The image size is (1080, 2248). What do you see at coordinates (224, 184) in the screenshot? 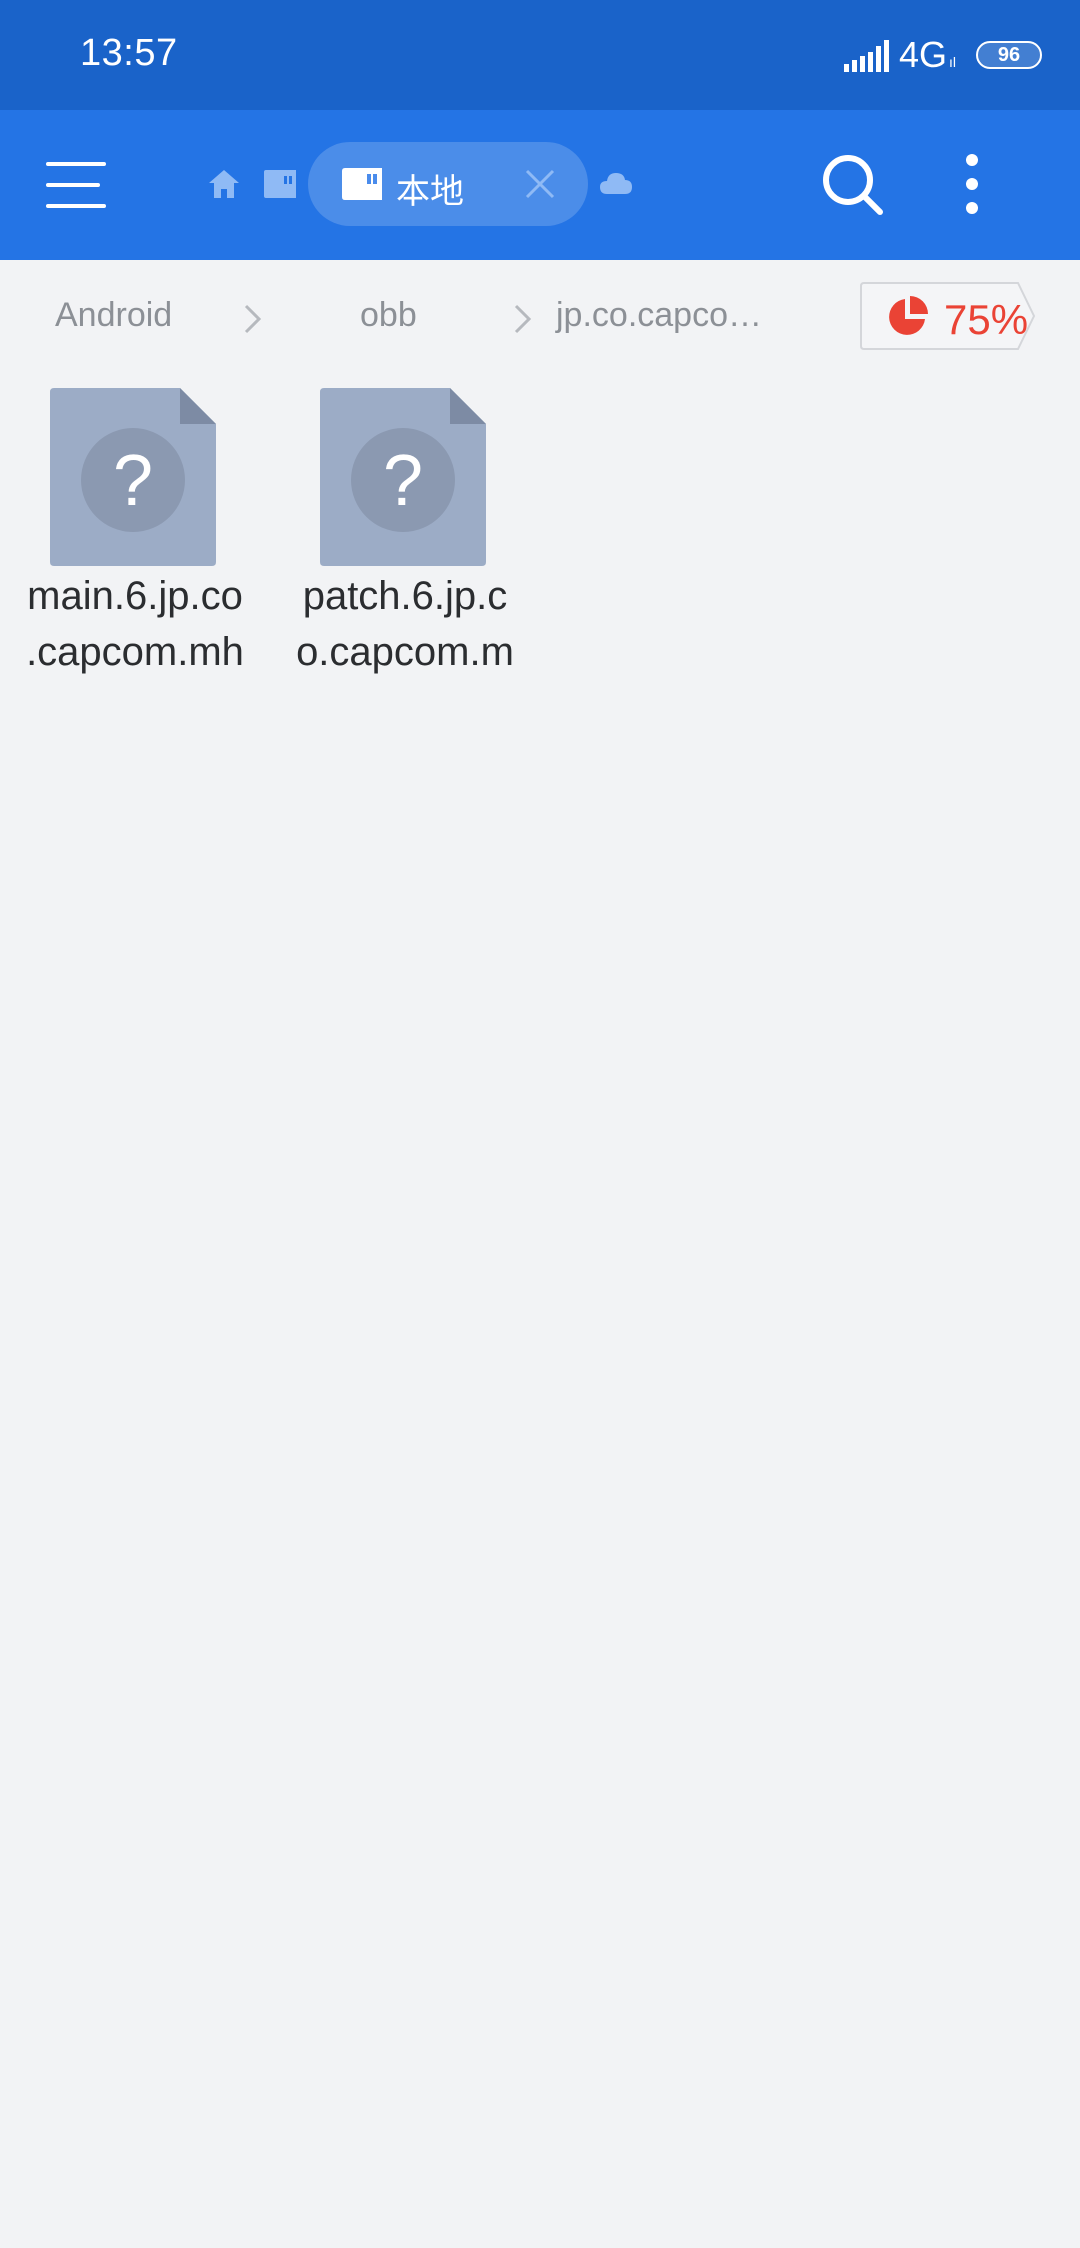
I see `home-icon` at bounding box center [224, 184].